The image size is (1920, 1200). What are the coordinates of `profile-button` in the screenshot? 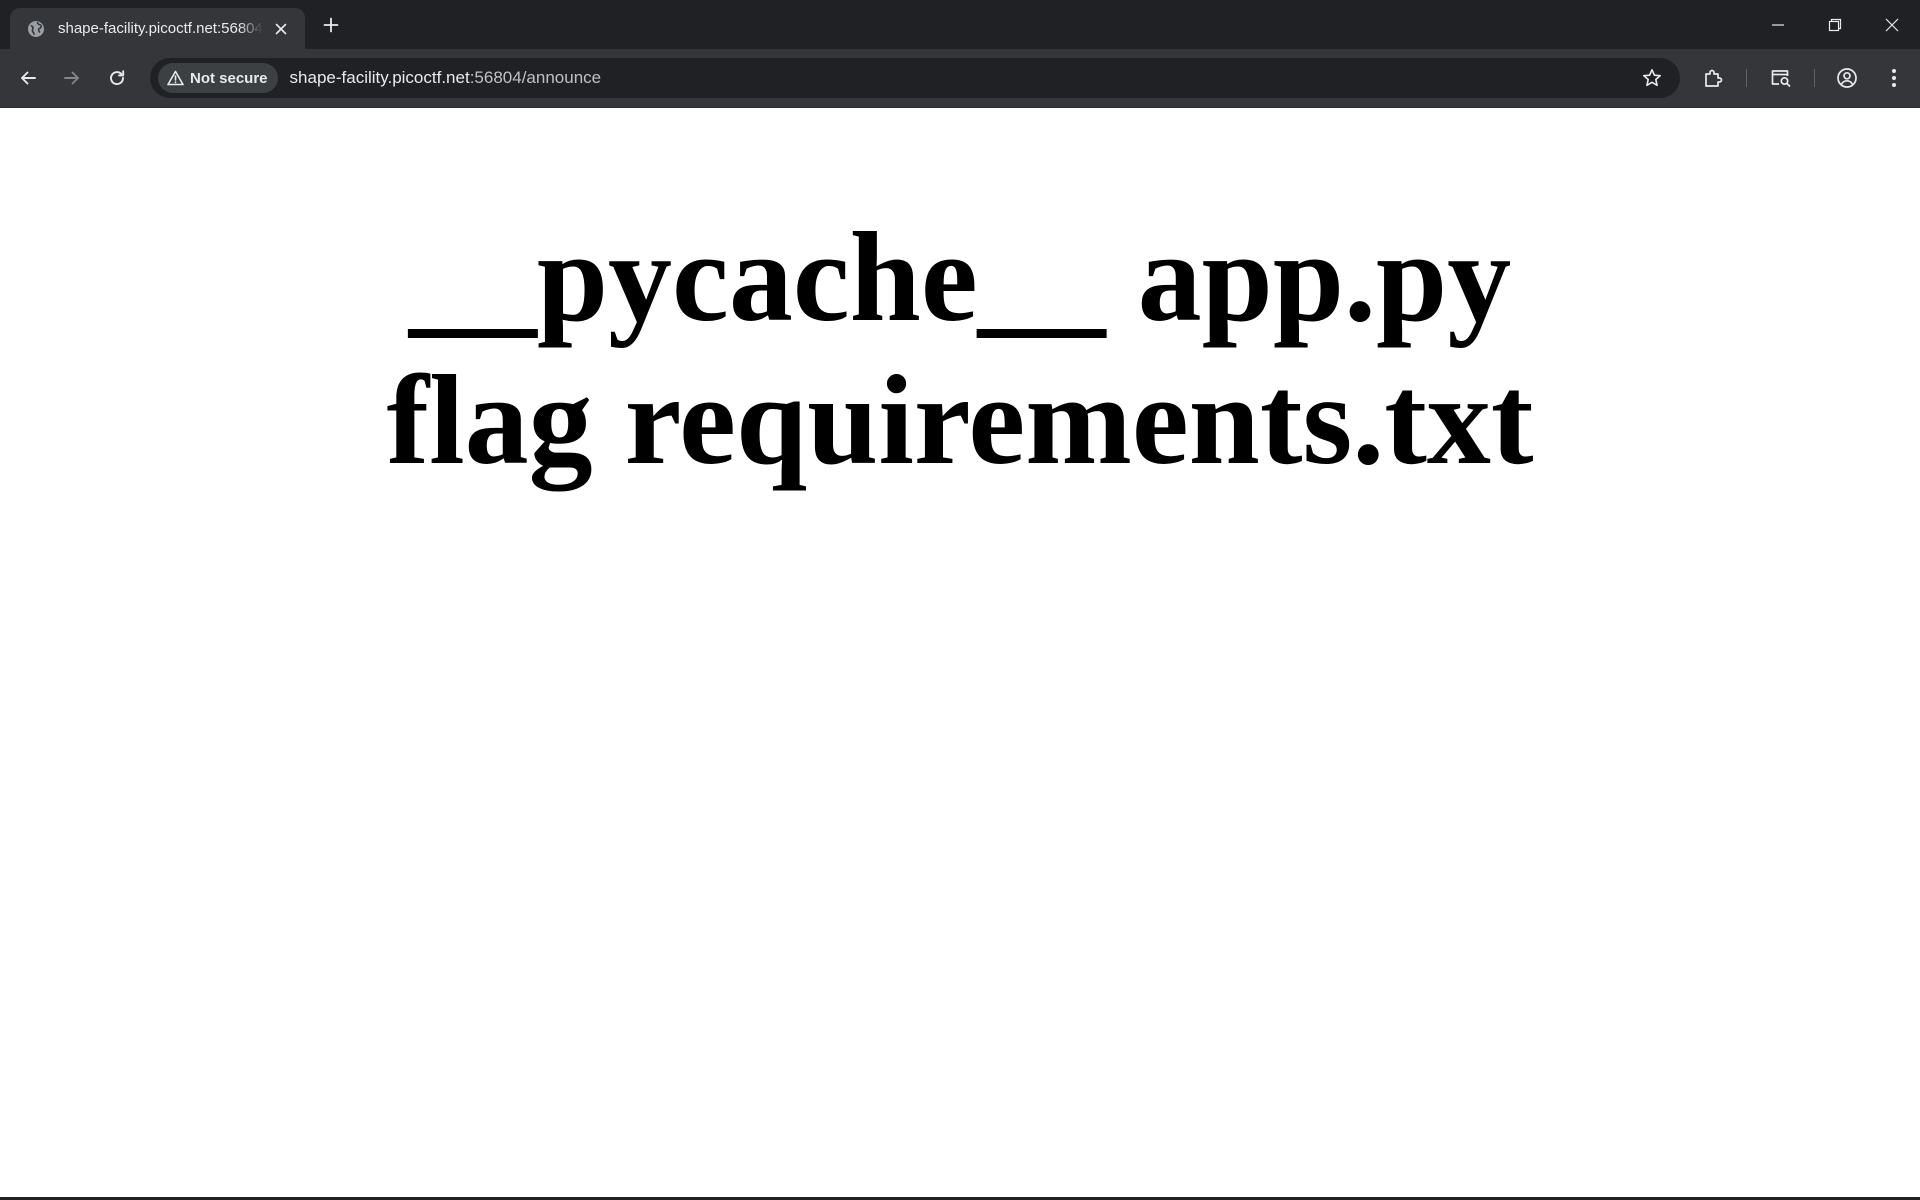 It's located at (1847, 78).